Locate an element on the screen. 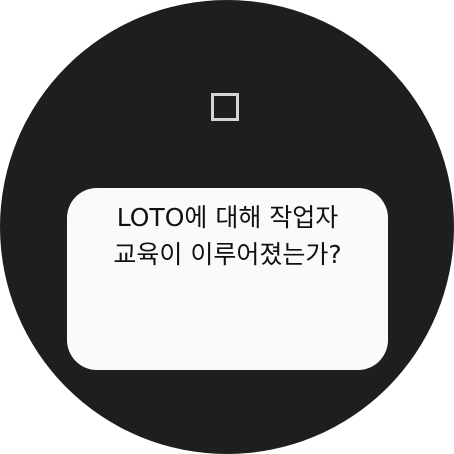  question-text: LOTO에 대해 작업자 교육이 이루어졌는가? is located at coordinates (227, 236).